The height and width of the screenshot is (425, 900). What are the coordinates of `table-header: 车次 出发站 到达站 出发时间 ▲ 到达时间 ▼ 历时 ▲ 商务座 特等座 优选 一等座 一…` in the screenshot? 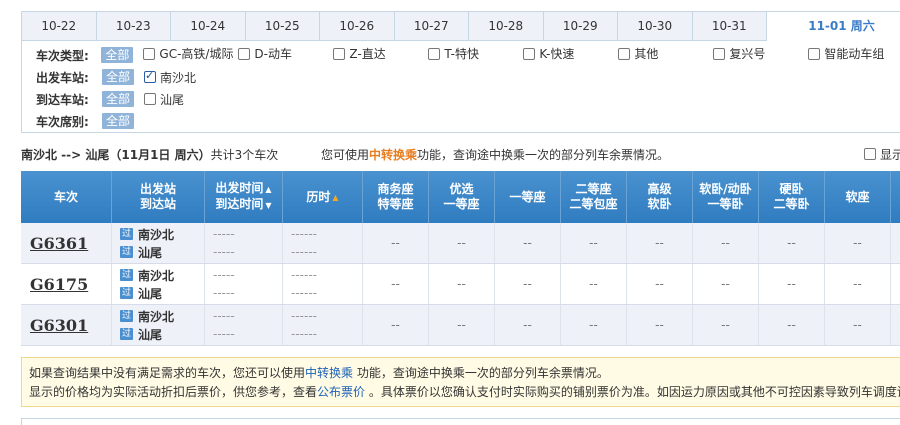 It's located at (460, 197).